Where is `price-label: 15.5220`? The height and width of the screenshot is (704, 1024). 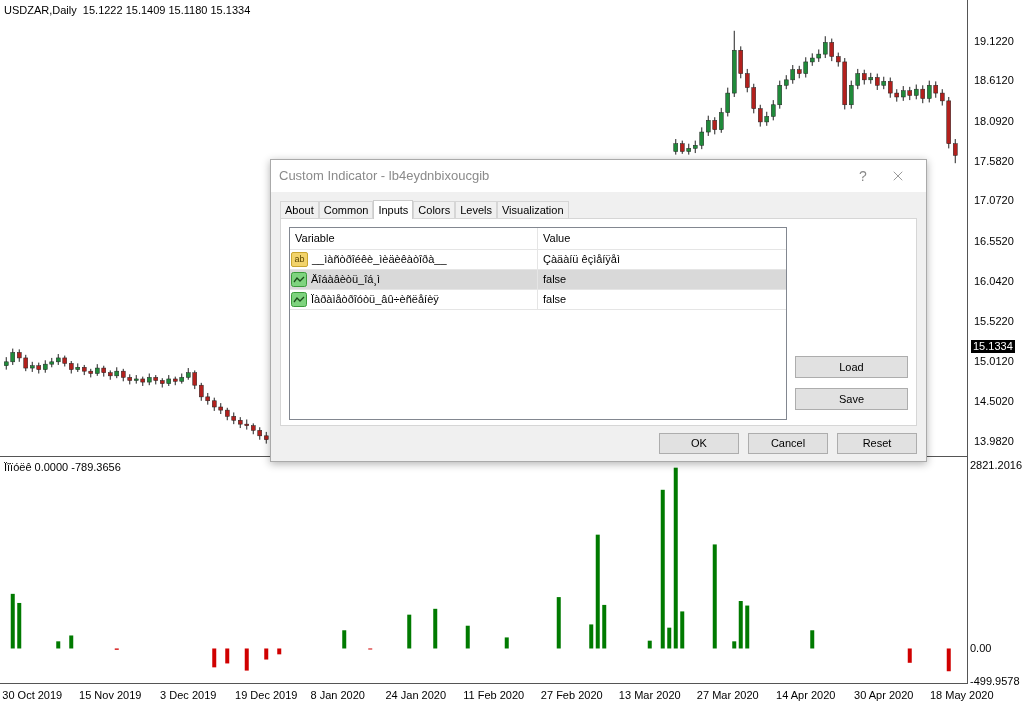 price-label: 15.5220 is located at coordinates (994, 322).